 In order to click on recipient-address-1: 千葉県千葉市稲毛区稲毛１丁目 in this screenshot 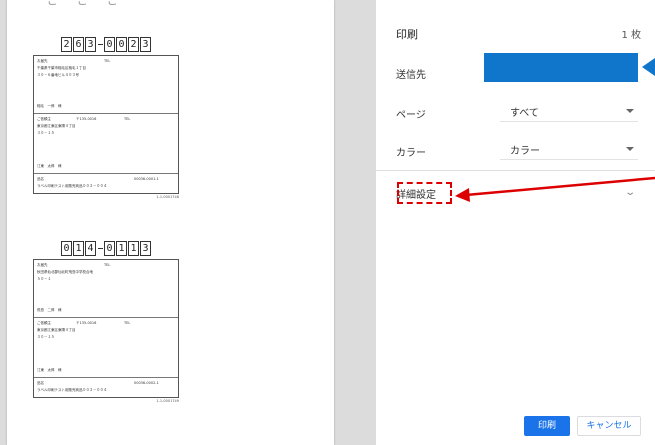, I will do `click(61, 68)`.